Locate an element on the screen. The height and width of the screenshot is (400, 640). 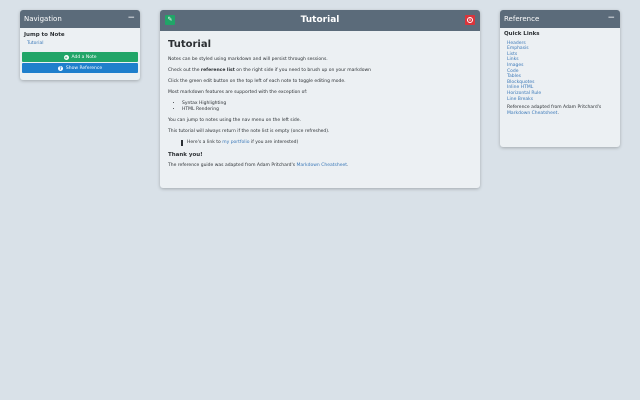
show-reference-button: ? Show Reference is located at coordinates (80, 68).